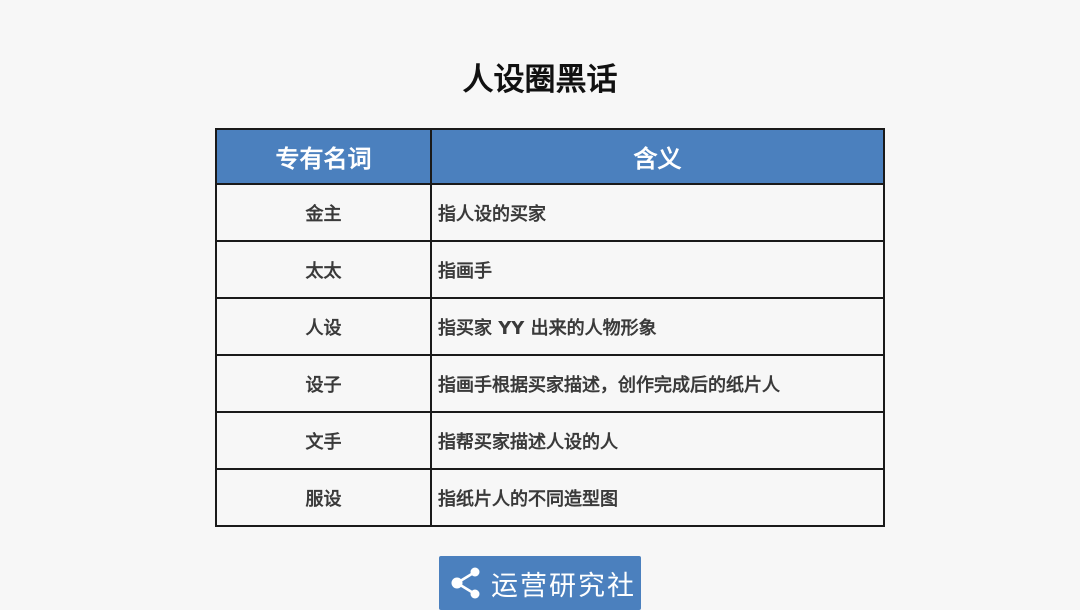 This screenshot has height=610, width=1080. Describe the element at coordinates (323, 156) in the screenshot. I see `column-header-term: 专有名词` at that location.